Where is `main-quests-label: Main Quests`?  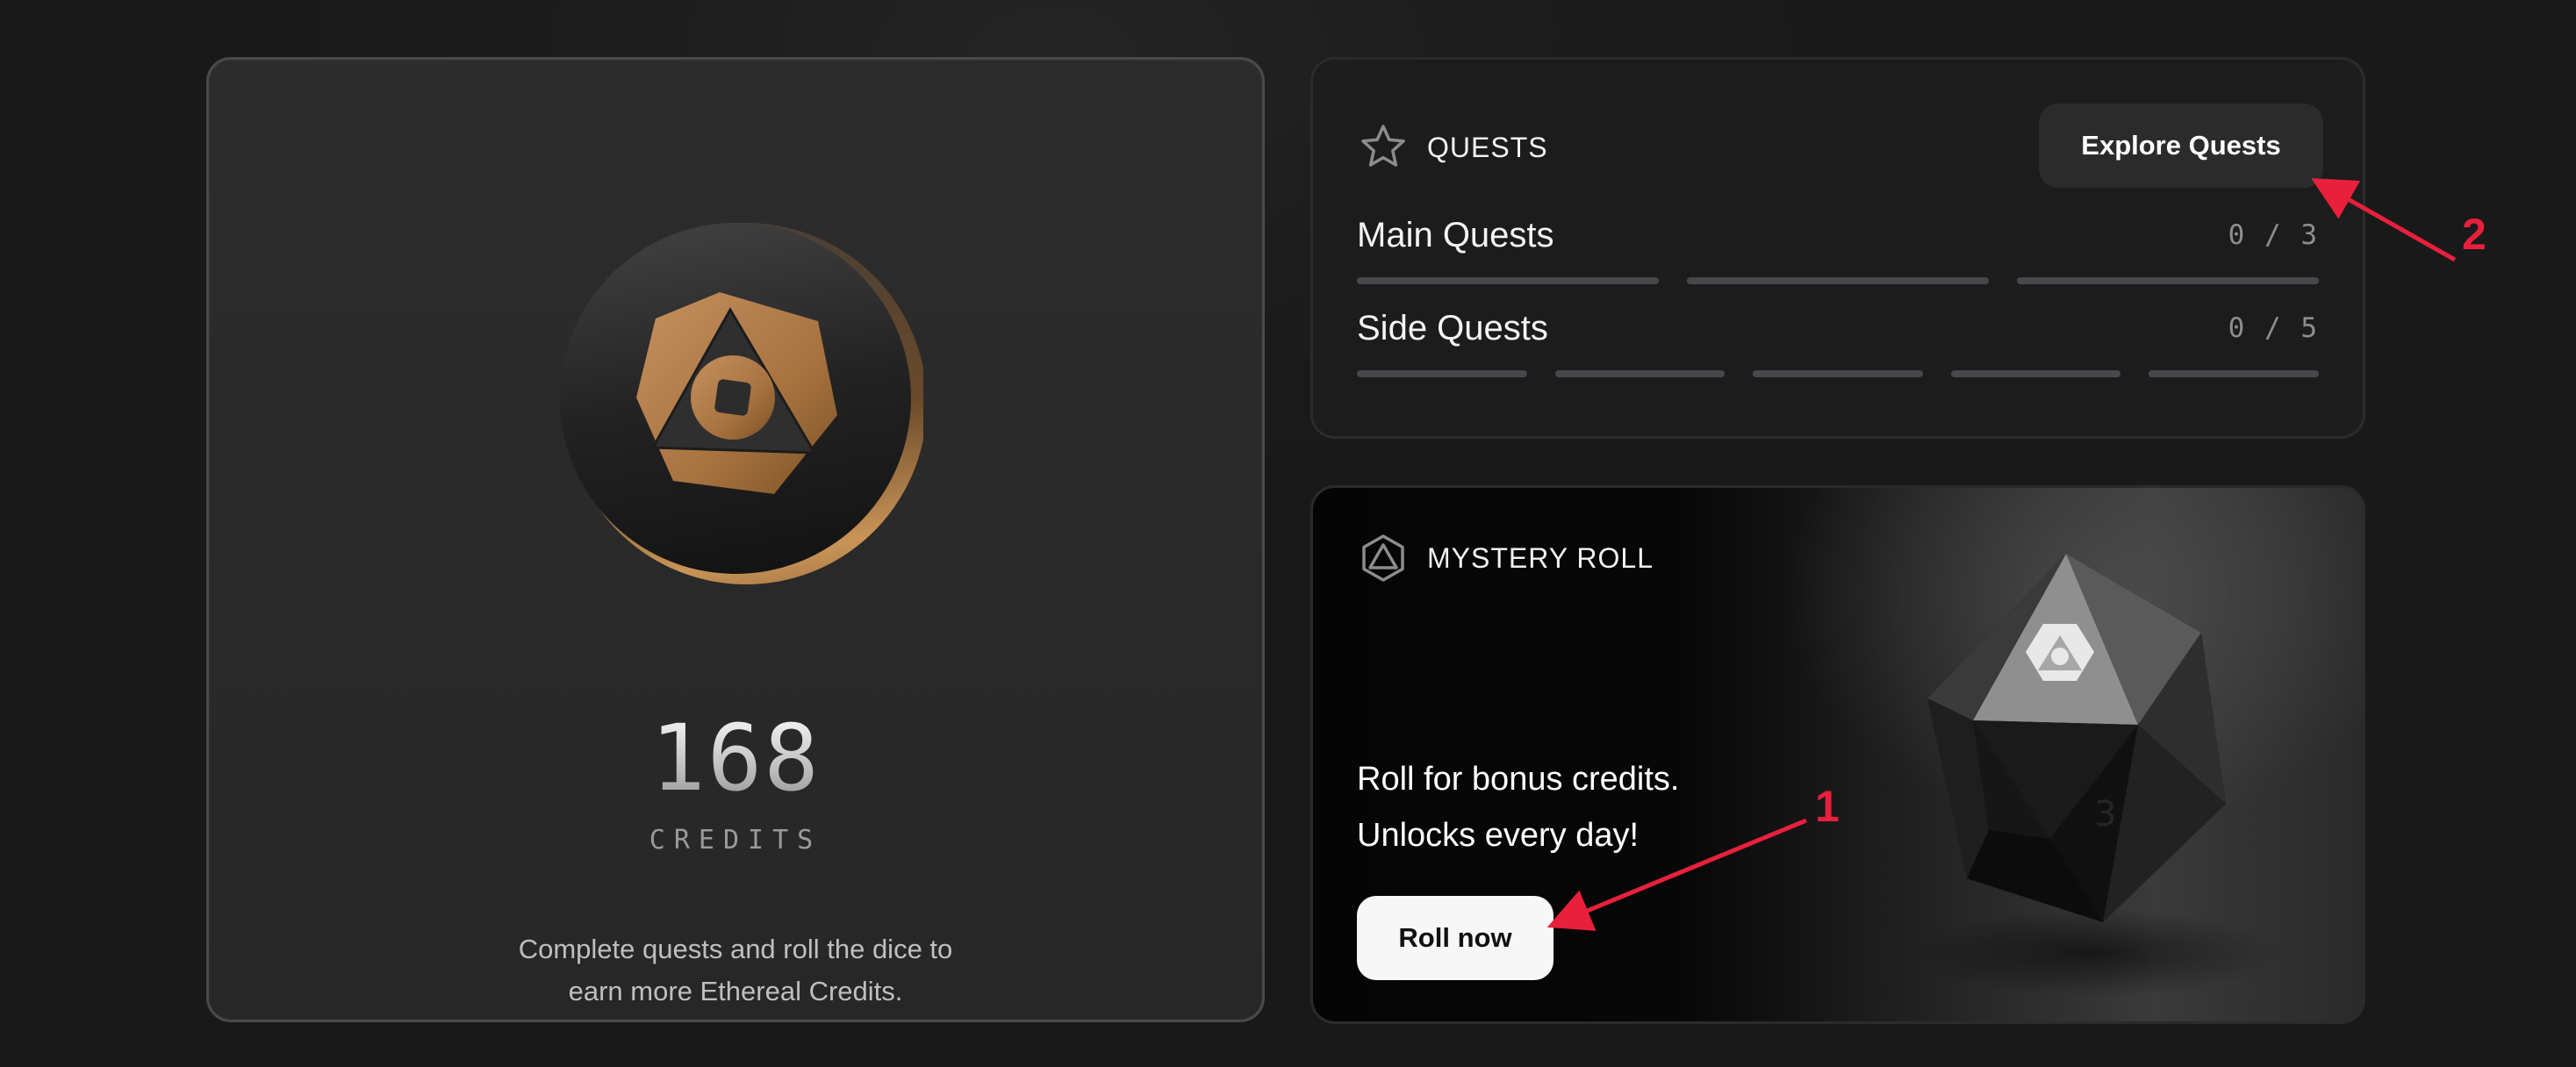
main-quests-label: Main Quests is located at coordinates (1455, 235).